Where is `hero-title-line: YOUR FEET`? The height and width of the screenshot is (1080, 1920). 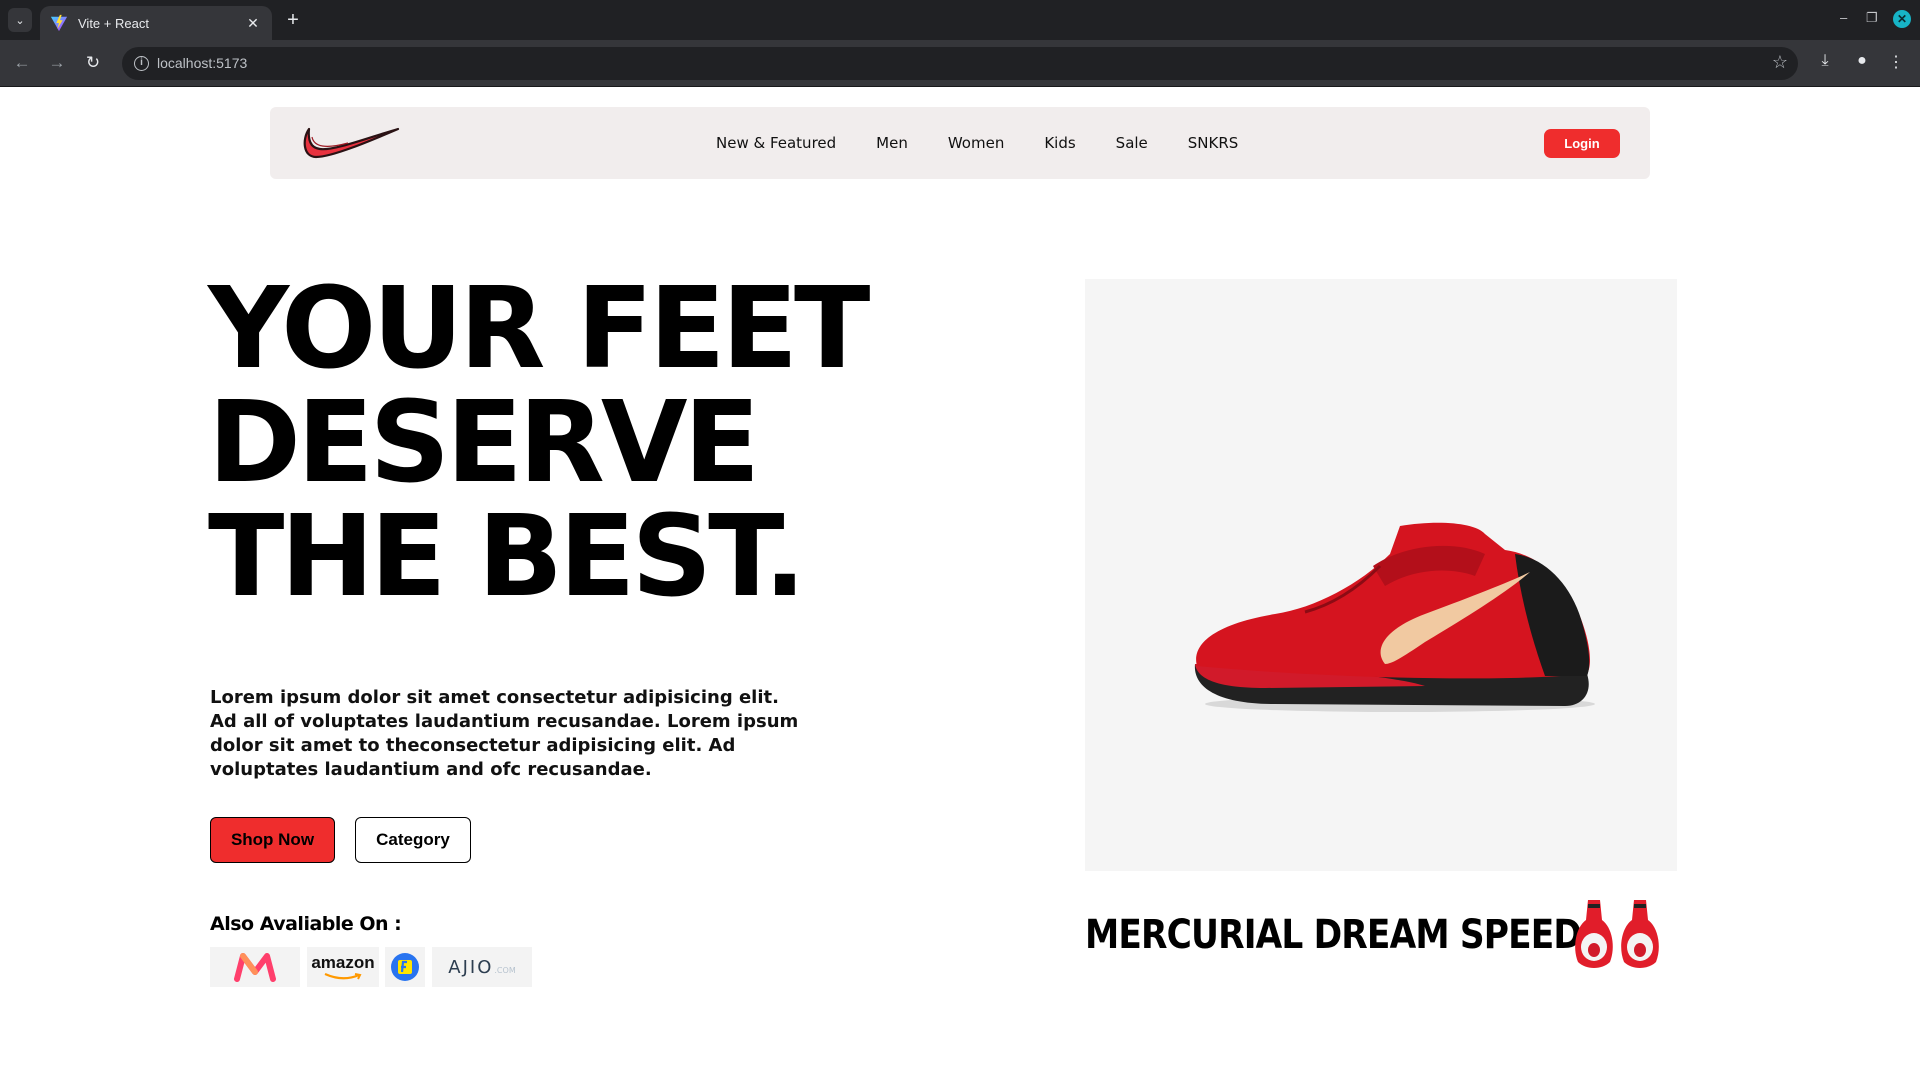 hero-title-line: YOUR FEET is located at coordinates (539, 329).